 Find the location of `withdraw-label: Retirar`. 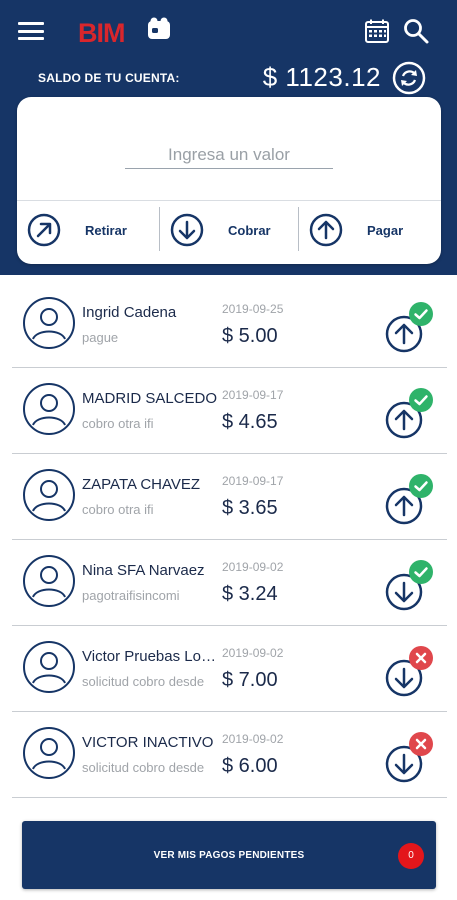

withdraw-label: Retirar is located at coordinates (106, 230).